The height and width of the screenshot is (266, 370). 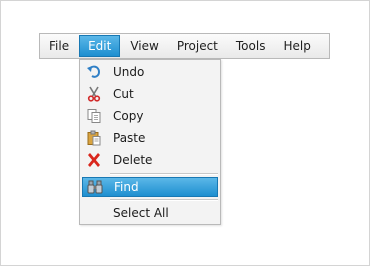 I want to click on menu-help: Help, so click(x=296, y=46).